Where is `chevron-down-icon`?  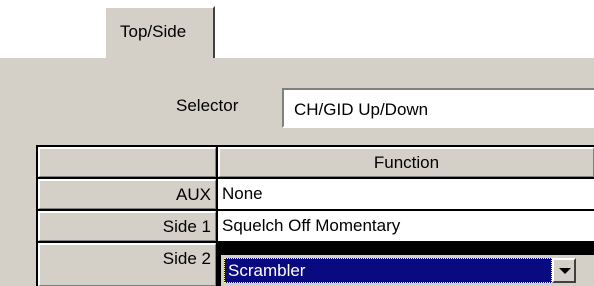 chevron-down-icon is located at coordinates (565, 271).